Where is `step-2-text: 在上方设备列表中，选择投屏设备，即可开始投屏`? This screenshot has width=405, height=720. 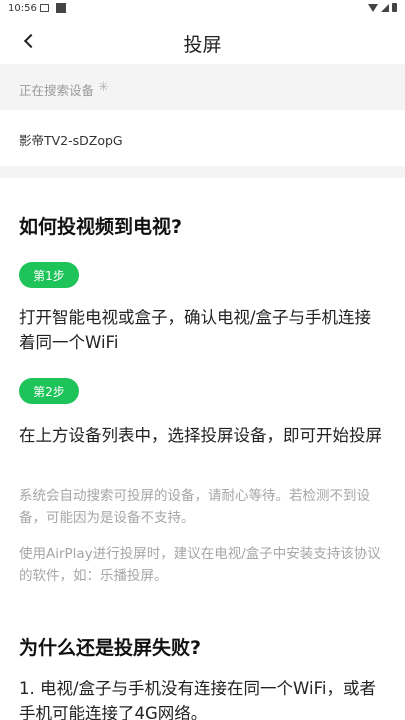
step-2-text: 在上方设备列表中，选择投屏设备，即可开始投屏 is located at coordinates (200, 435).